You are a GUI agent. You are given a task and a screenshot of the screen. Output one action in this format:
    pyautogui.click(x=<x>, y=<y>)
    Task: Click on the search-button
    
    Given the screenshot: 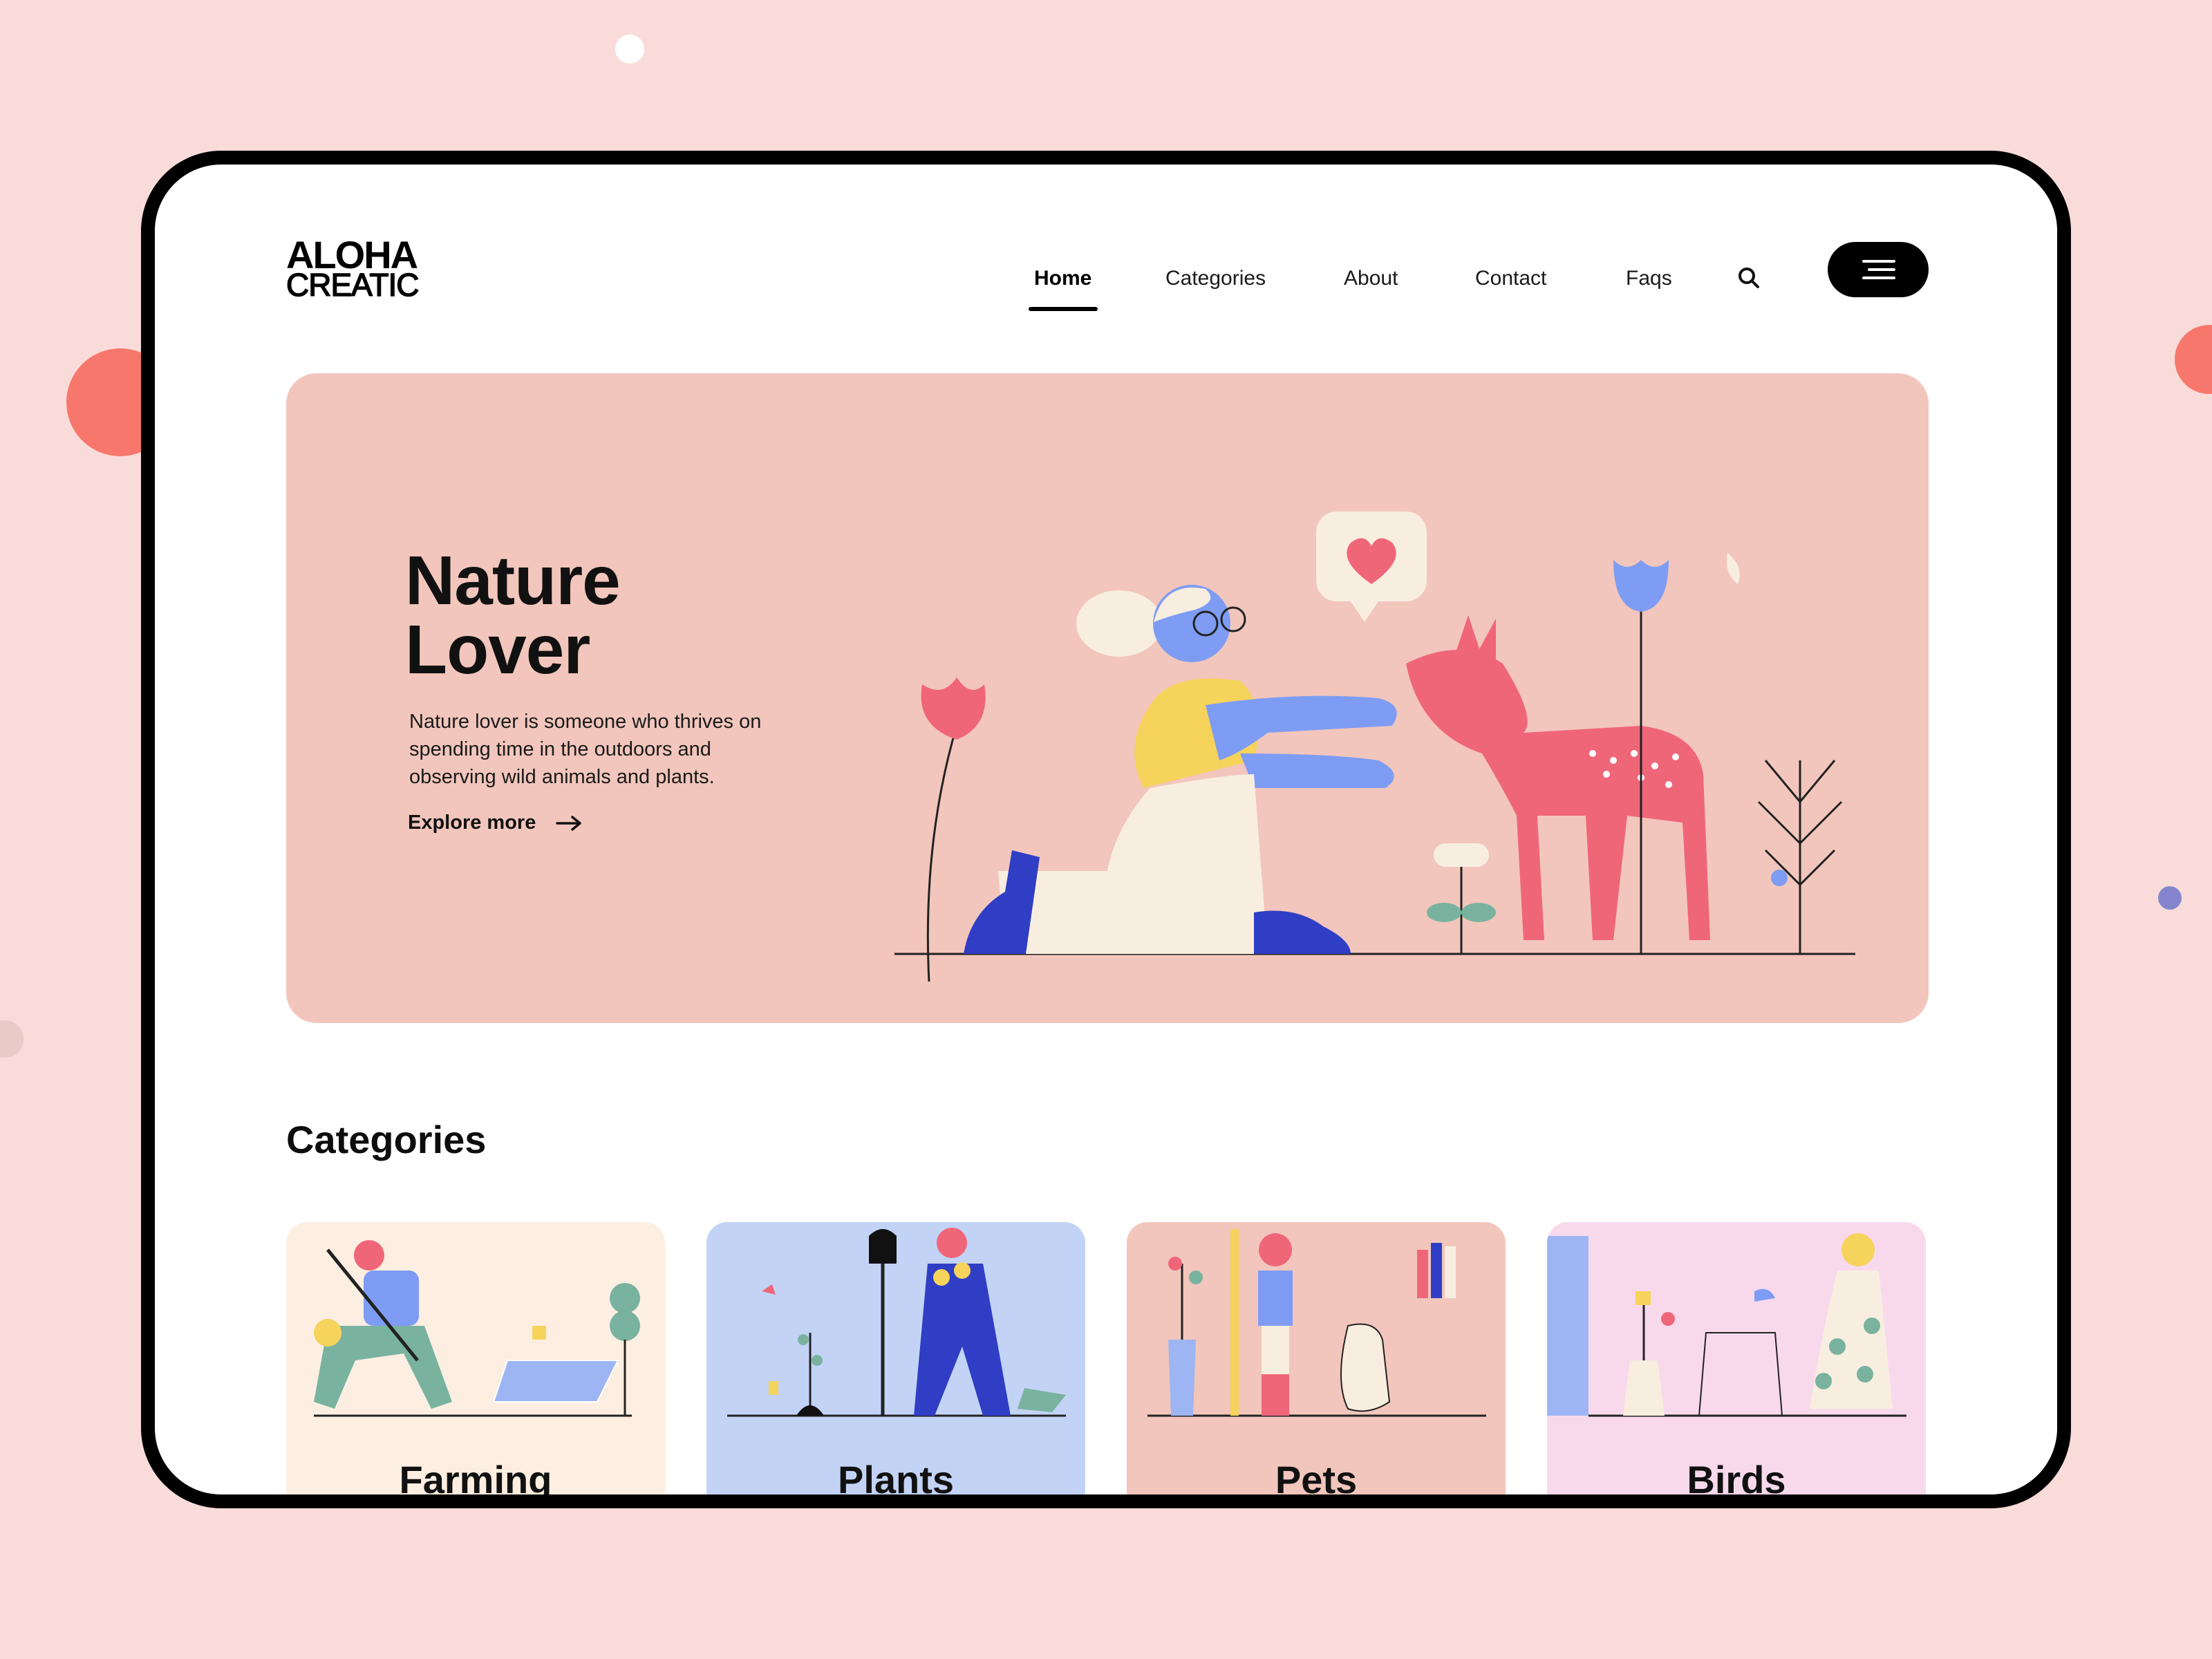 What is the action you would take?
    pyautogui.click(x=1749, y=278)
    